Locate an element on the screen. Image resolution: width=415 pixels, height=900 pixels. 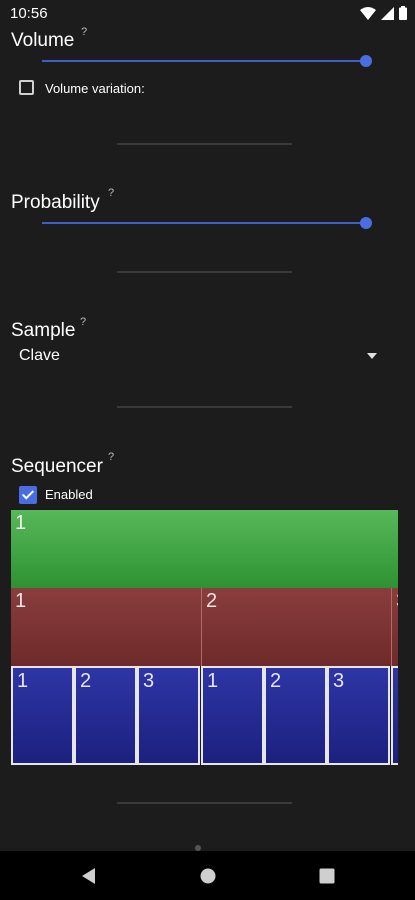
volume-variation-checkbox is located at coordinates (26, 87).